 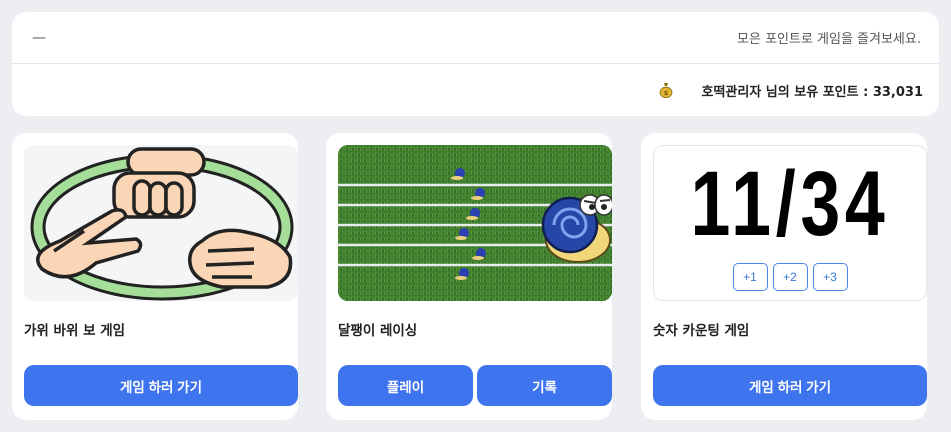 What do you see at coordinates (161, 385) in the screenshot?
I see `rps-play-button: 게임 하러 가기` at bounding box center [161, 385].